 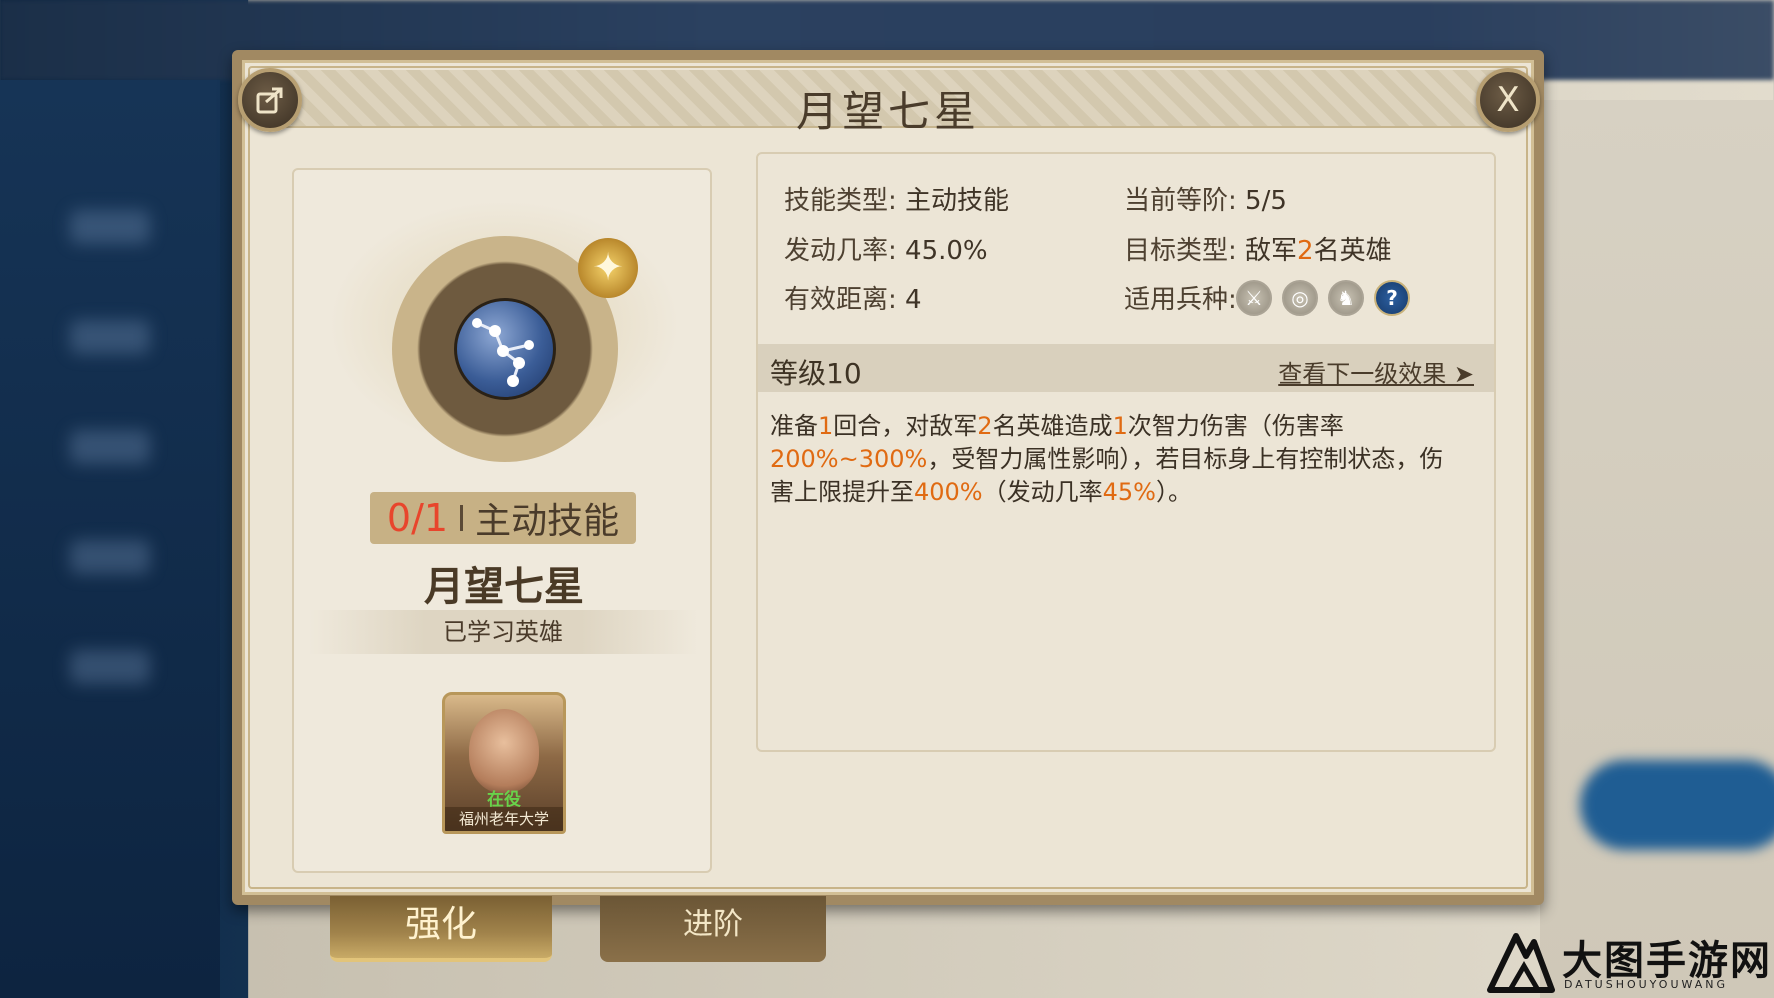 I want to click on unit-types-label: 适用兵种:, so click(x=1180, y=300).